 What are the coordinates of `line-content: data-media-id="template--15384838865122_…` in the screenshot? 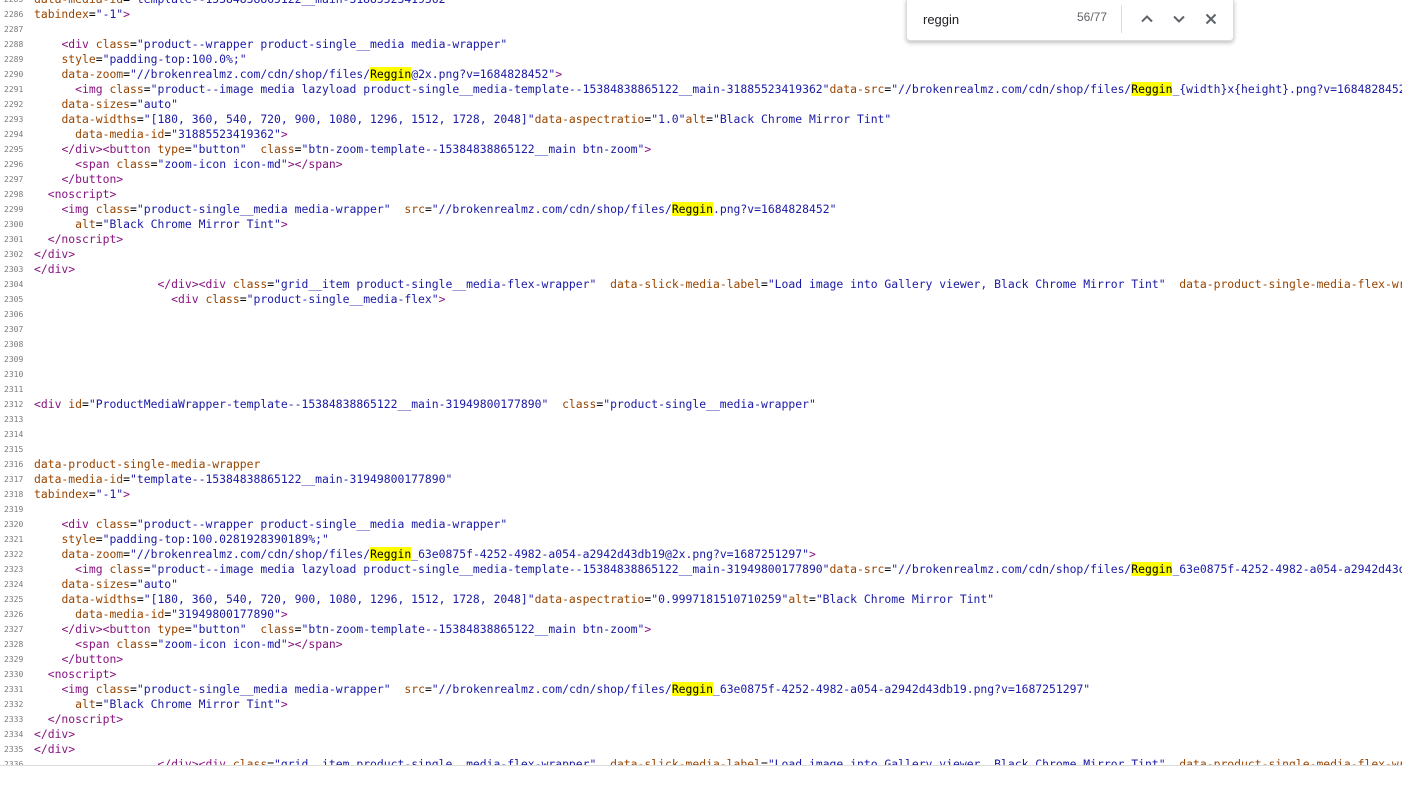 It's located at (243, 479).